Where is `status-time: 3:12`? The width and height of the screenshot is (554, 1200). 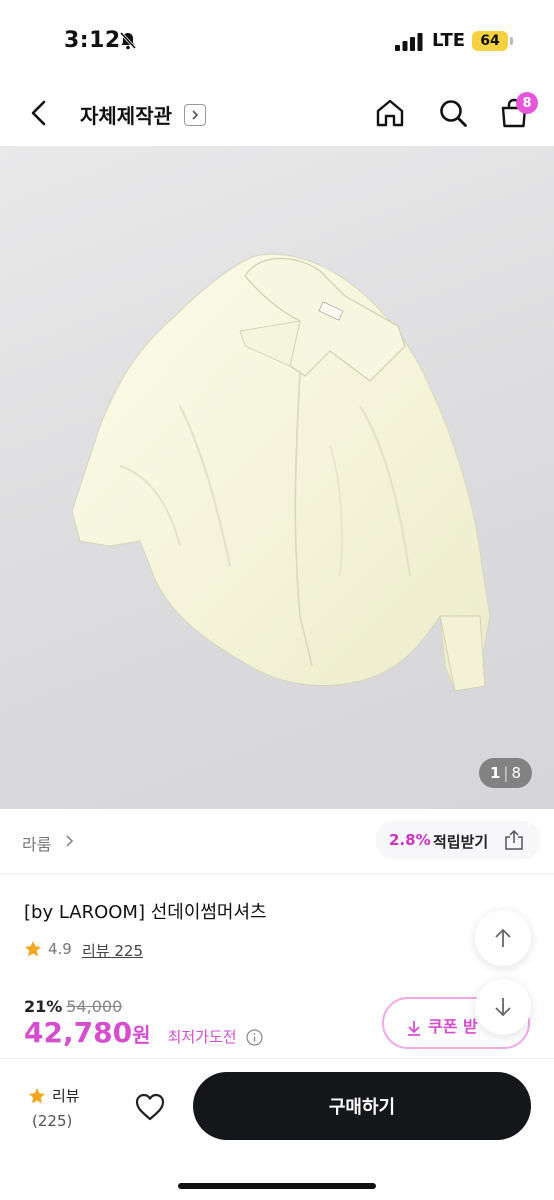
status-time: 3:12 is located at coordinates (92, 40).